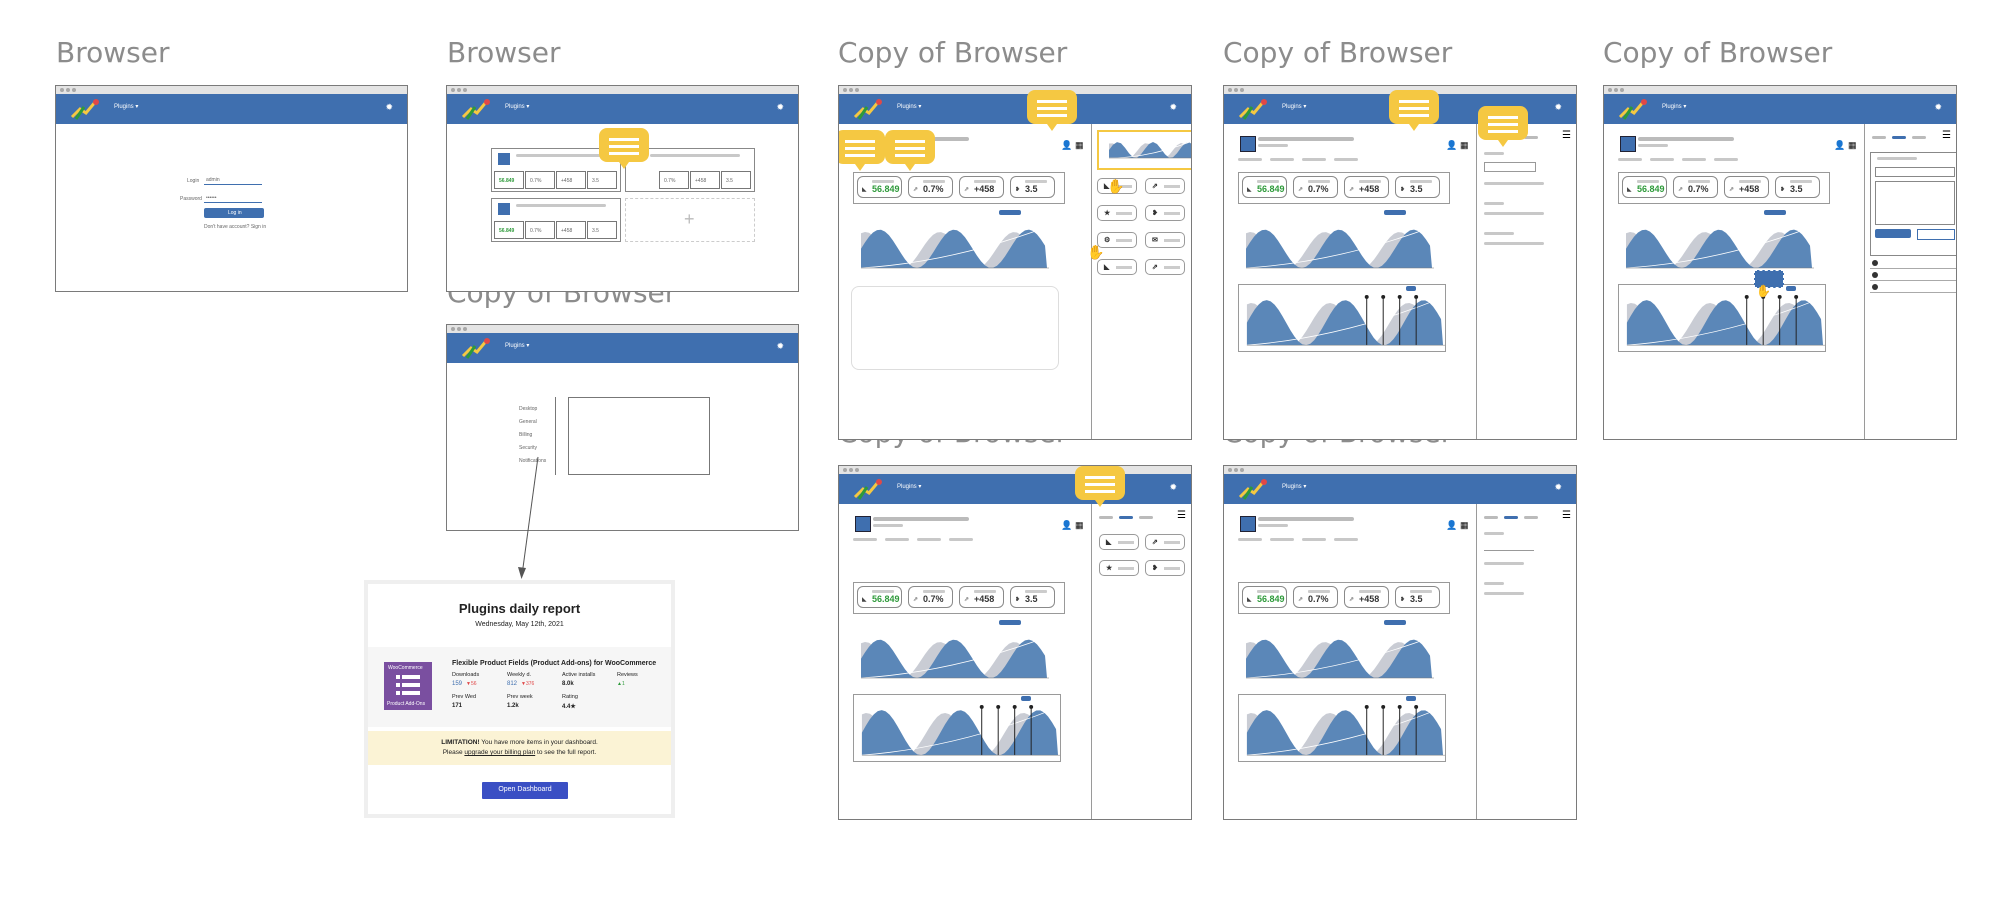 The width and height of the screenshot is (2008, 924). What do you see at coordinates (1893, 233) in the screenshot?
I see `save-annotation-button` at bounding box center [1893, 233].